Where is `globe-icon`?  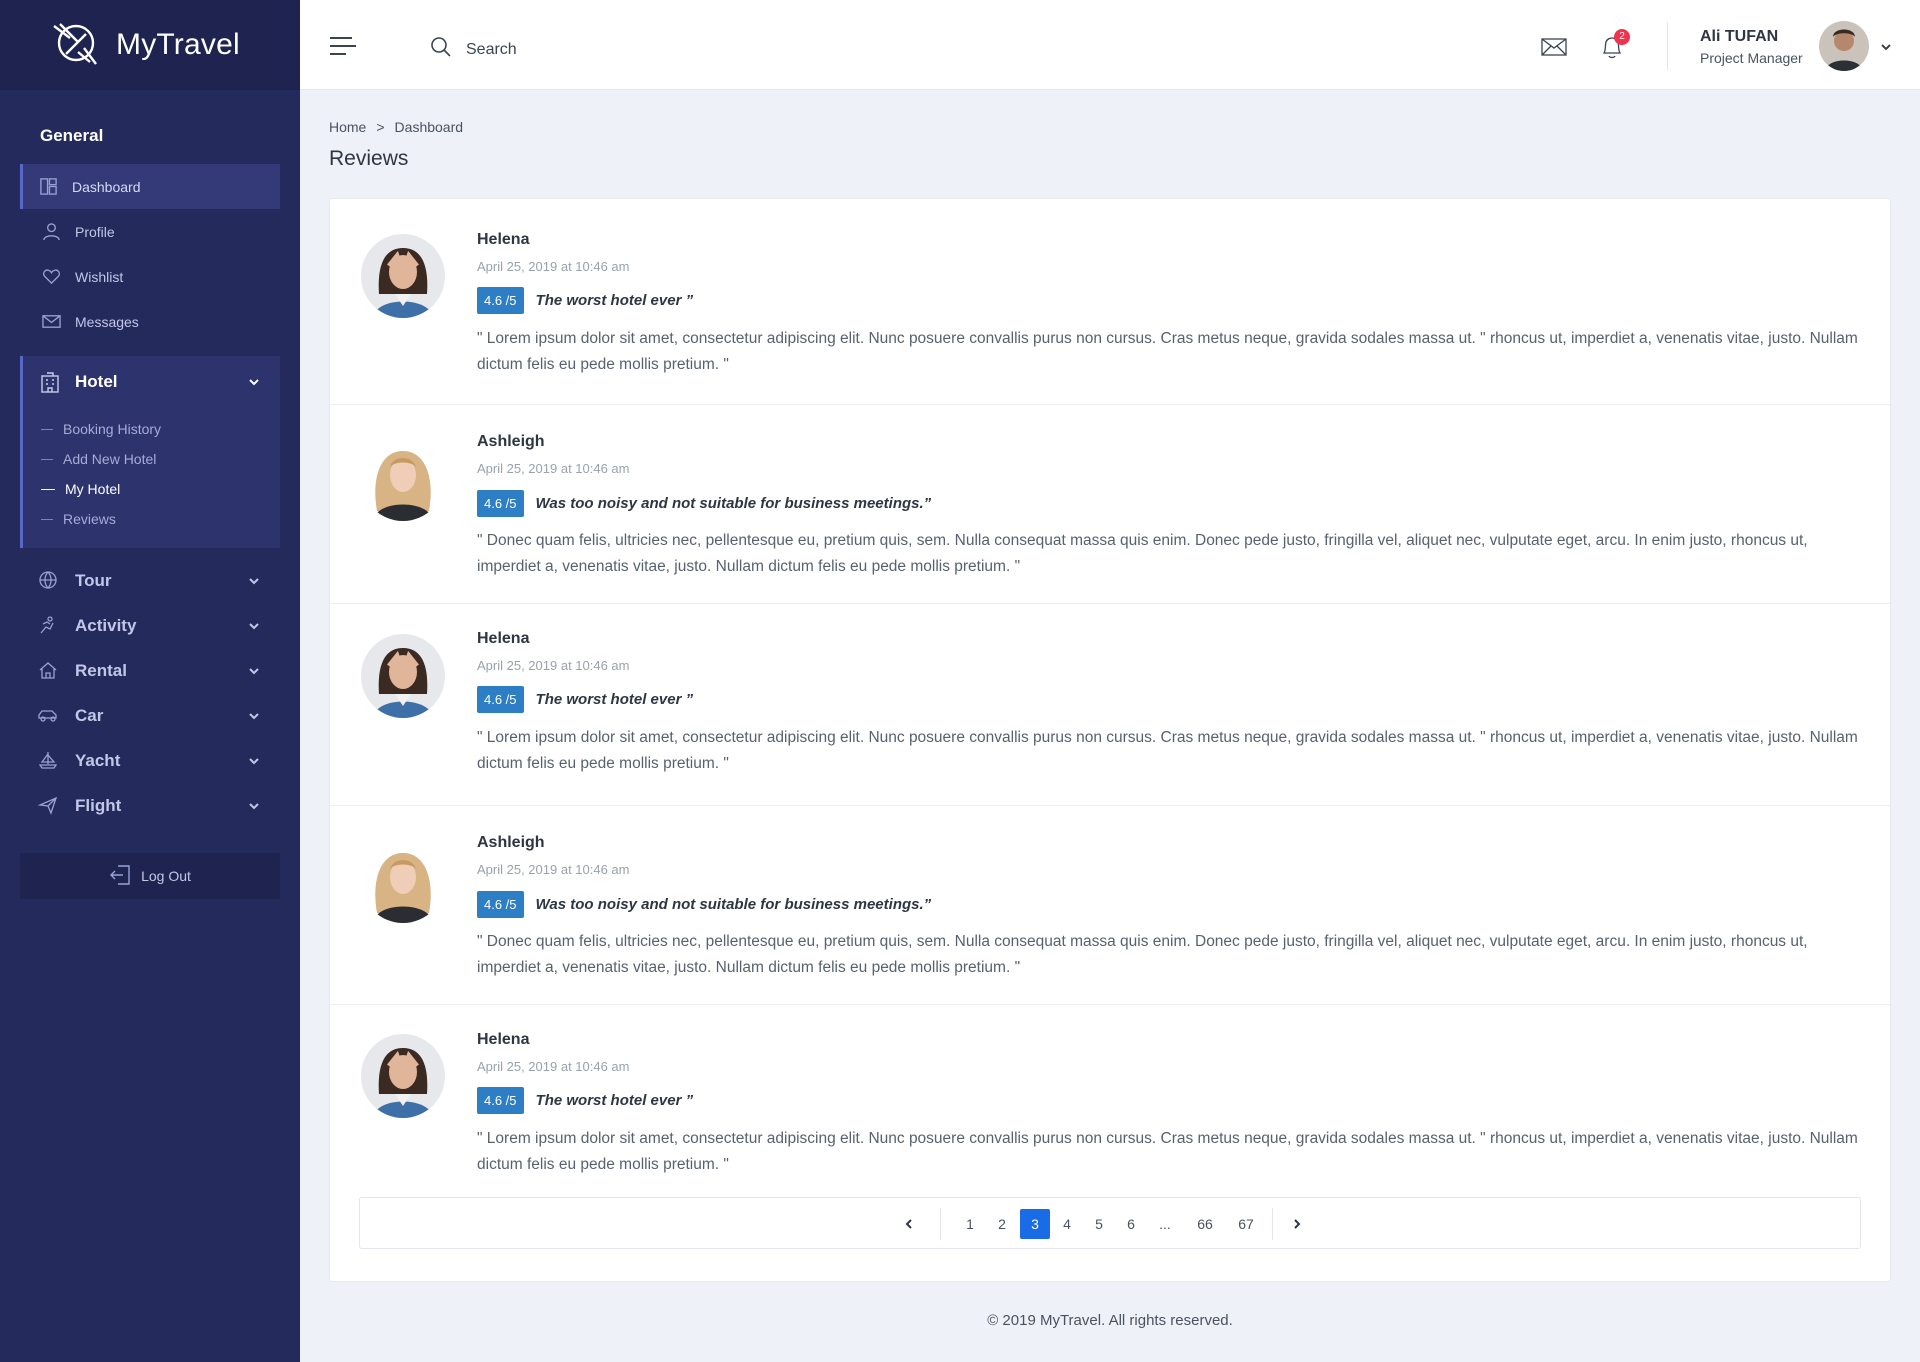 globe-icon is located at coordinates (49, 581).